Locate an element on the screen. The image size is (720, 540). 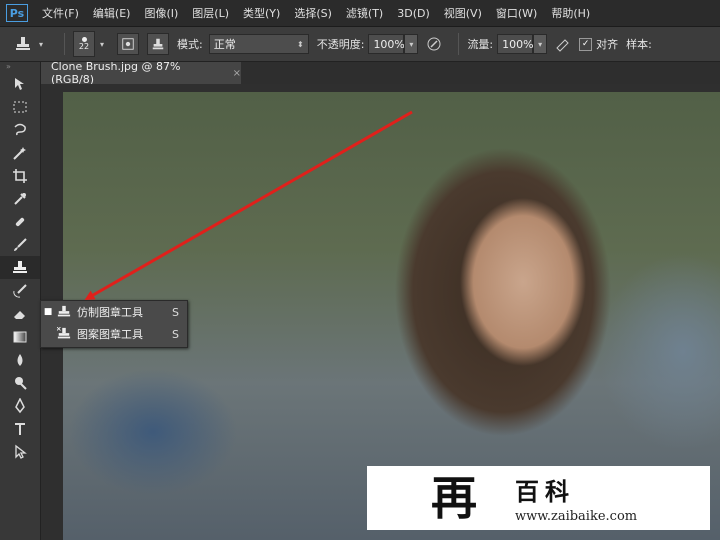
mode-label: 模式: is located at coordinates (190, 44).